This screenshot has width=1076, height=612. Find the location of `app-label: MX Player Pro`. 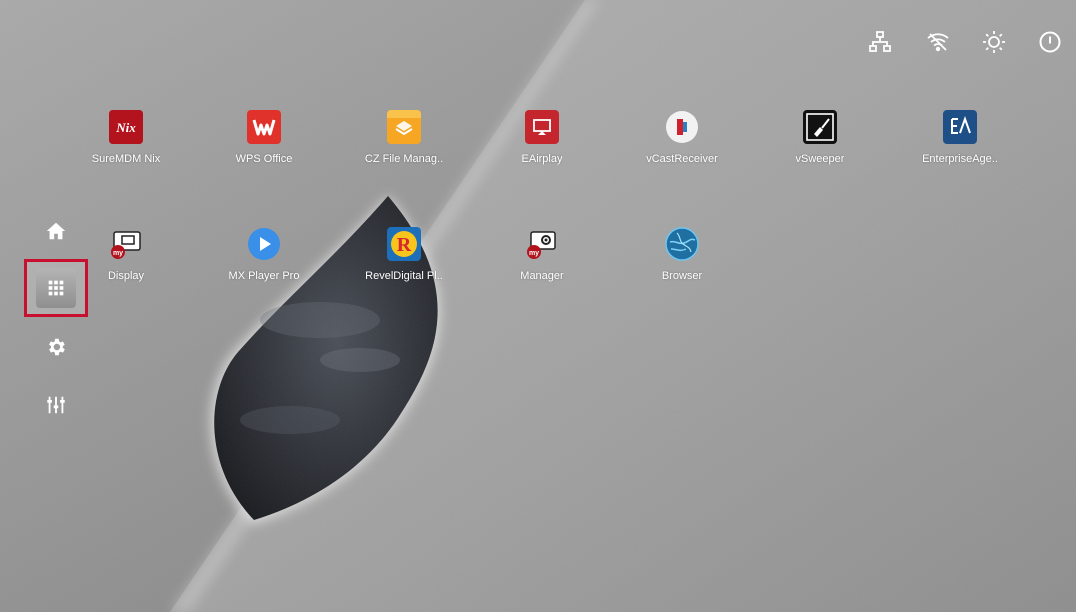

app-label: MX Player Pro is located at coordinates (264, 276).